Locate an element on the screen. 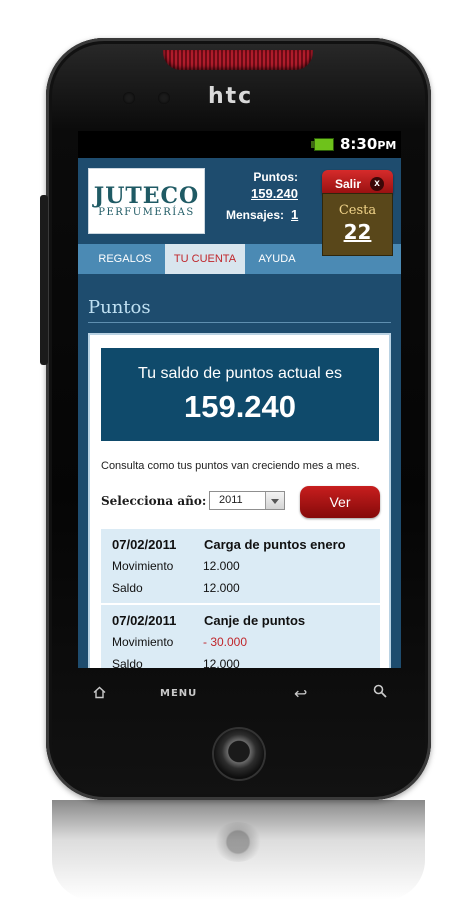  balance-text: Tu saldo de puntos actual es is located at coordinates (240, 373).